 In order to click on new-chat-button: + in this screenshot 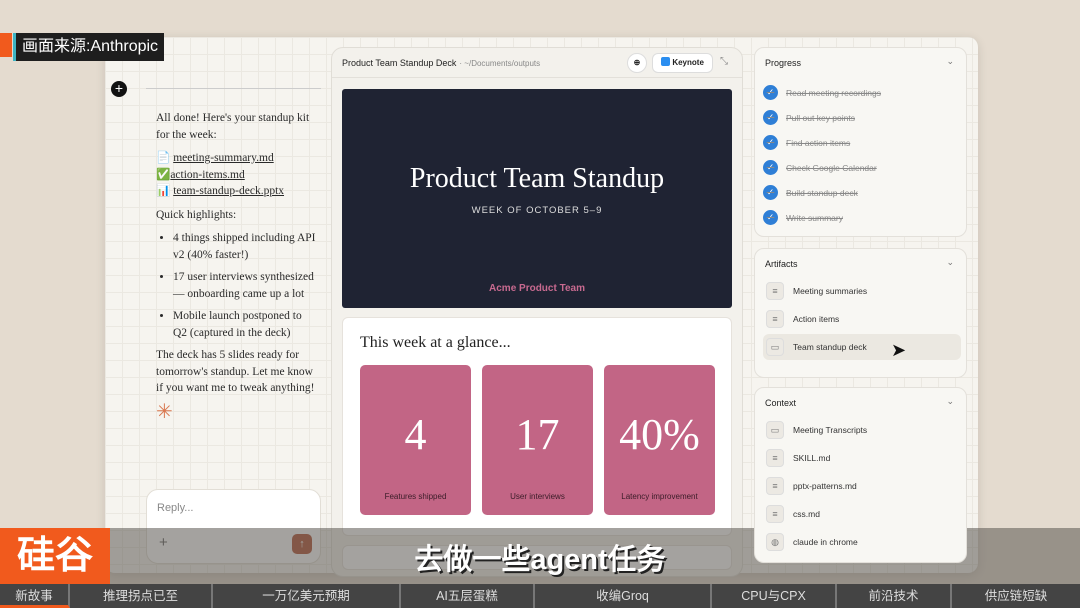, I will do `click(119, 89)`.